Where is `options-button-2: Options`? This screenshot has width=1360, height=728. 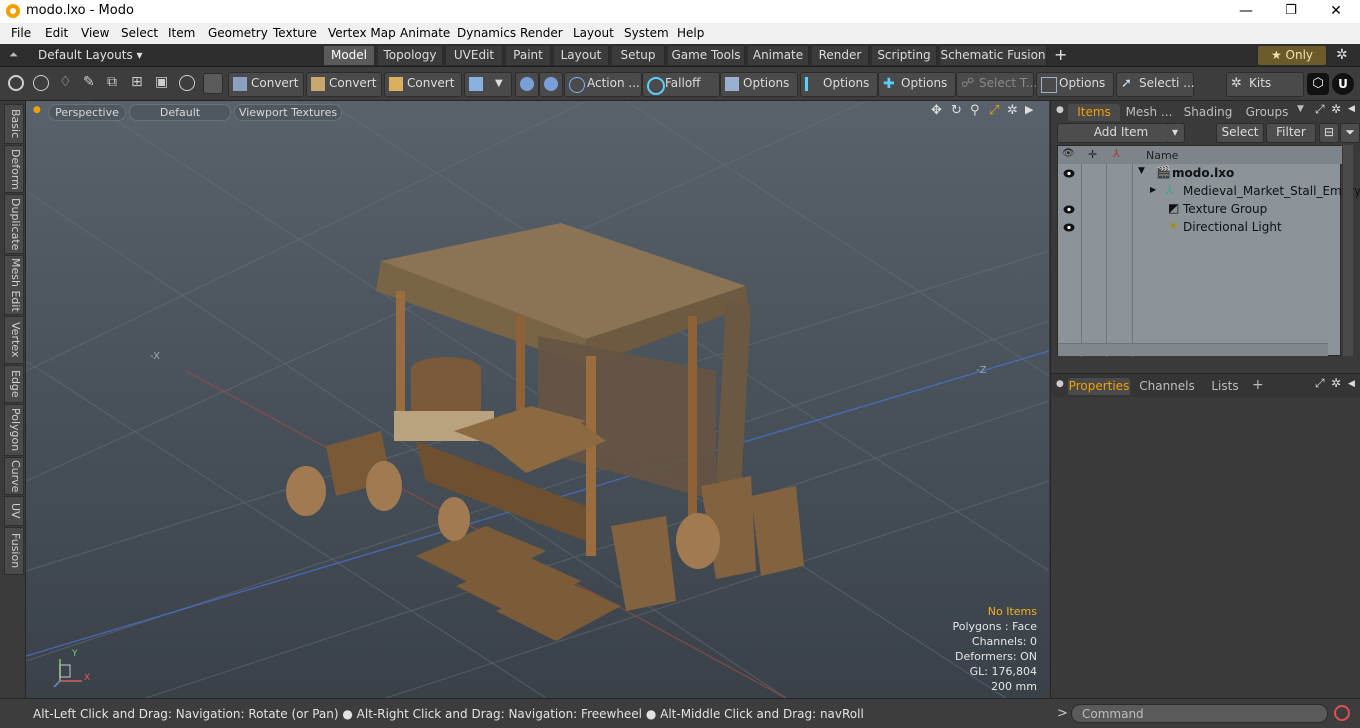
options-button-2: Options is located at coordinates (839, 84).